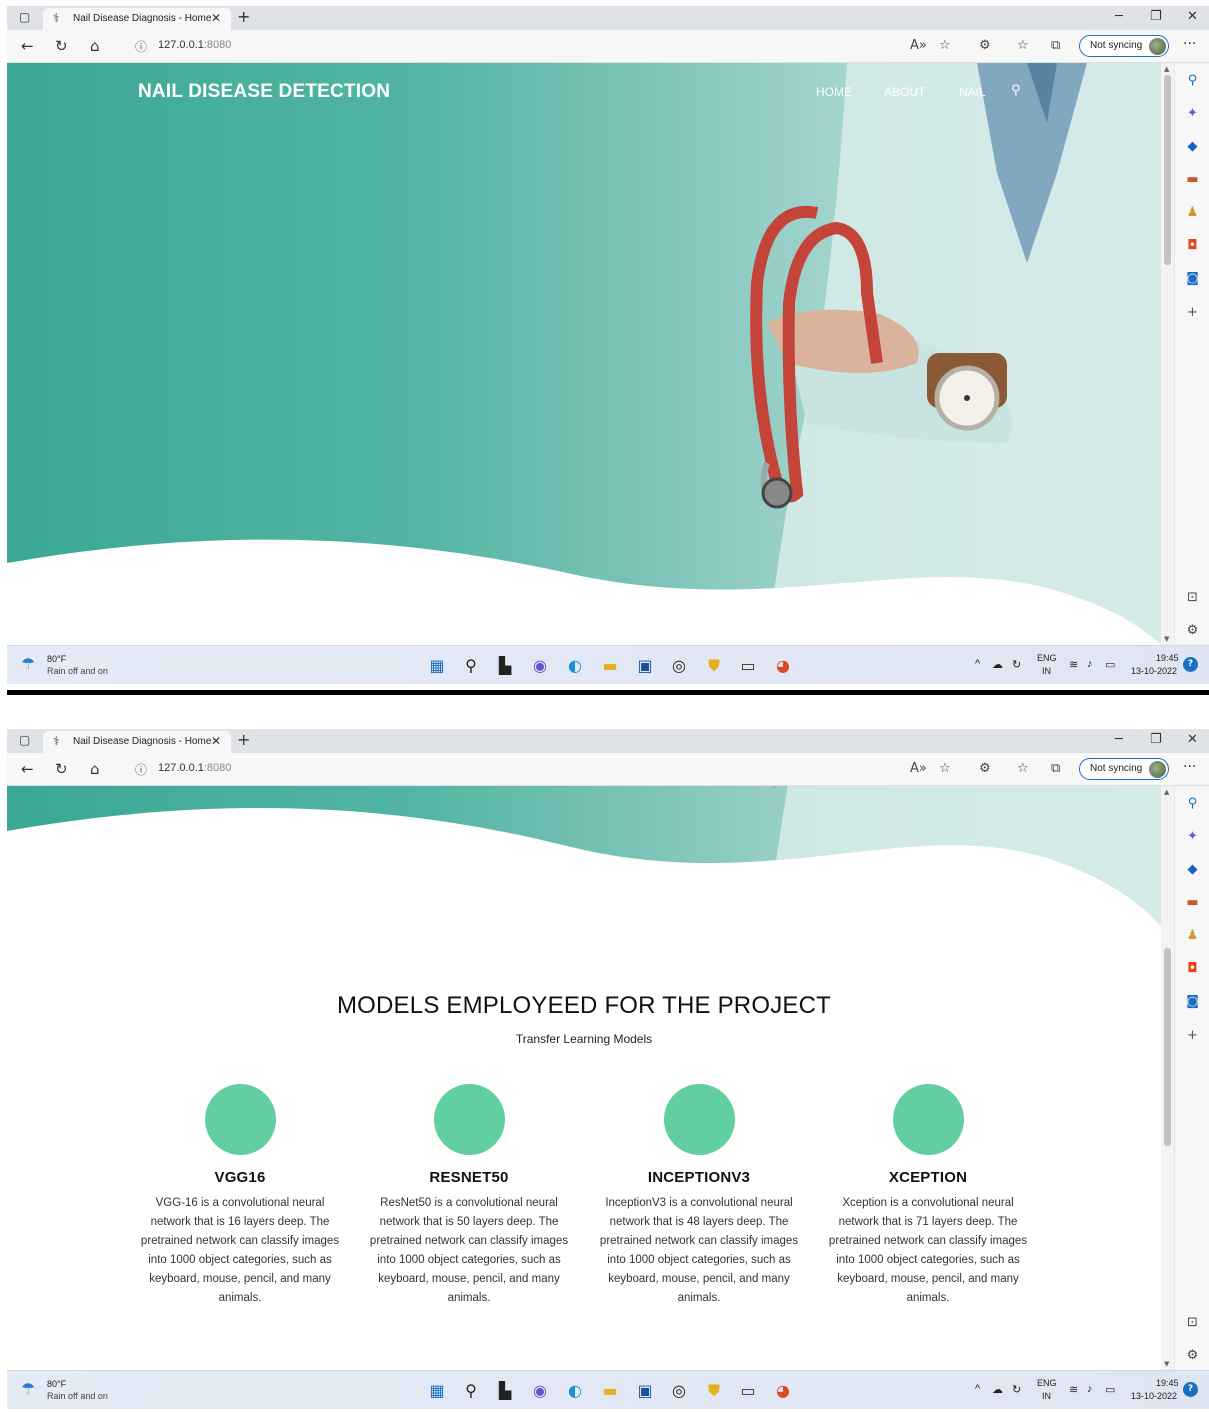 The height and width of the screenshot is (1414, 1209). What do you see at coordinates (216, 741) in the screenshot?
I see `tab-close-icon: ✕` at bounding box center [216, 741].